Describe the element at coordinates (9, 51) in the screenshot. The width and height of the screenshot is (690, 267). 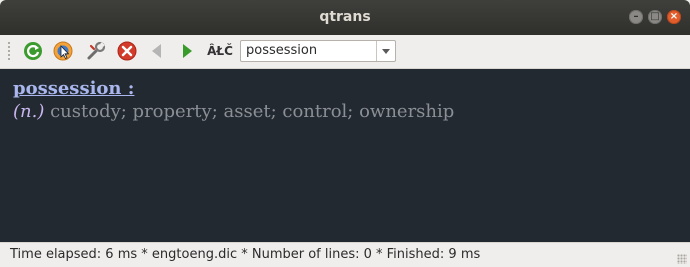
I see `toolbar-handle` at that location.